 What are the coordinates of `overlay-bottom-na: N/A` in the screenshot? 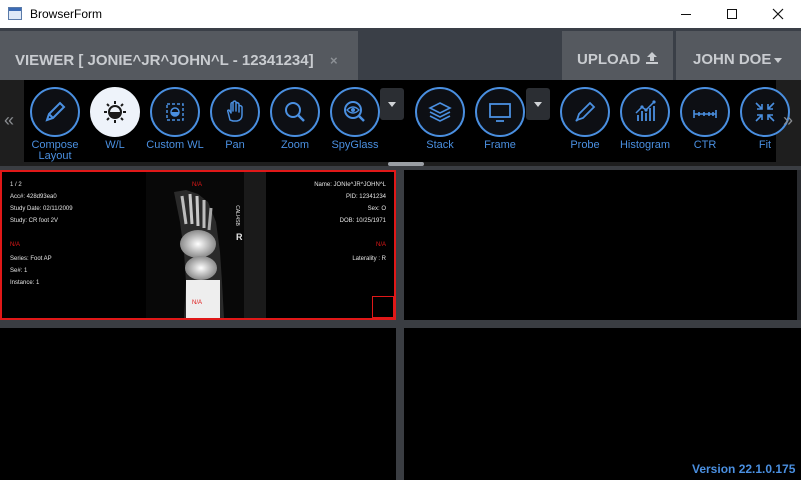 It's located at (197, 303).